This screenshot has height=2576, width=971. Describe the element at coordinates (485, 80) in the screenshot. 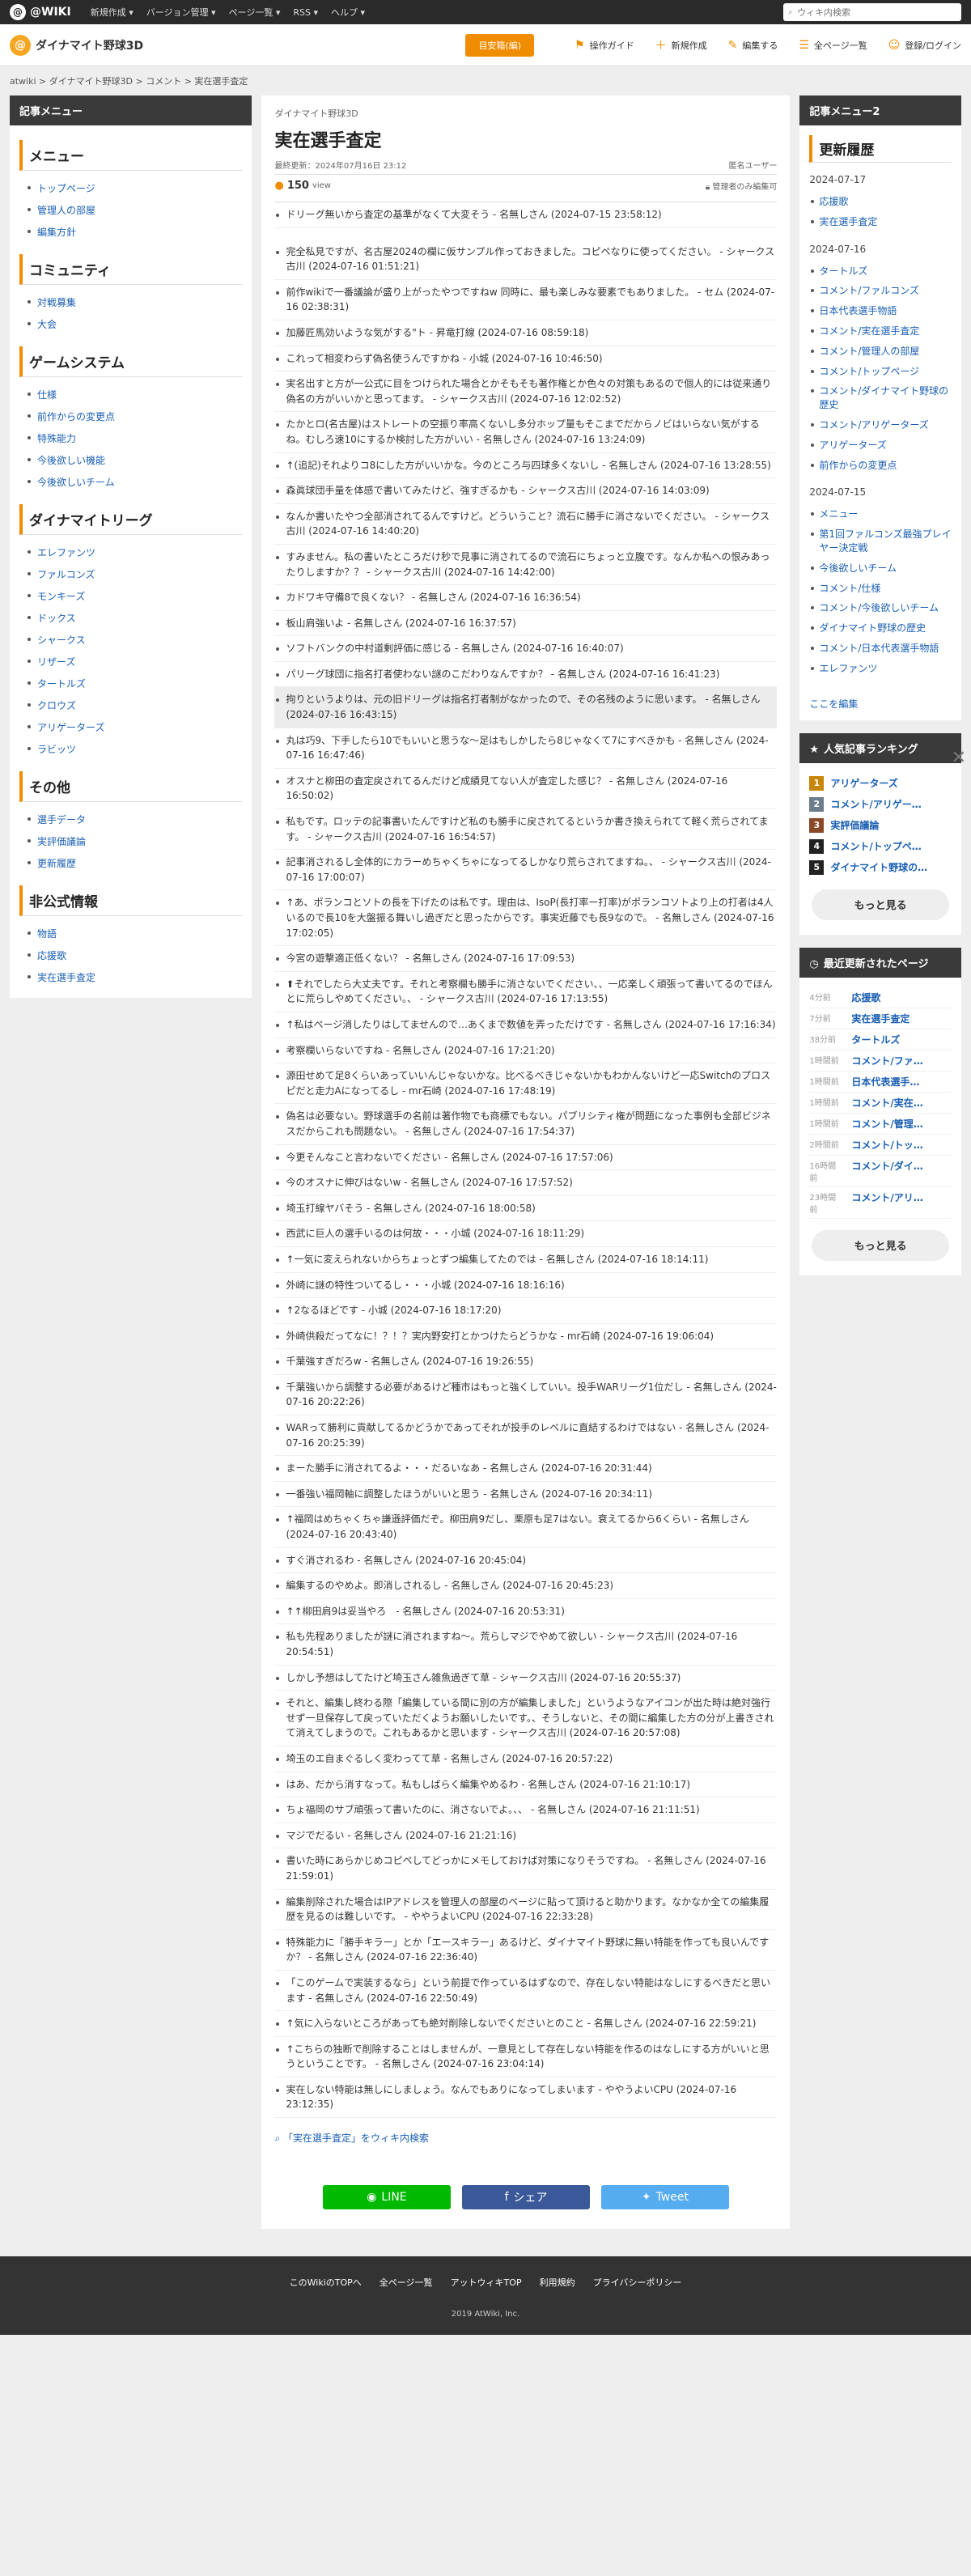

I see `breadcrumb: atwiki > ダイナマイト野球3D > コメント > 実在選手査定` at that location.